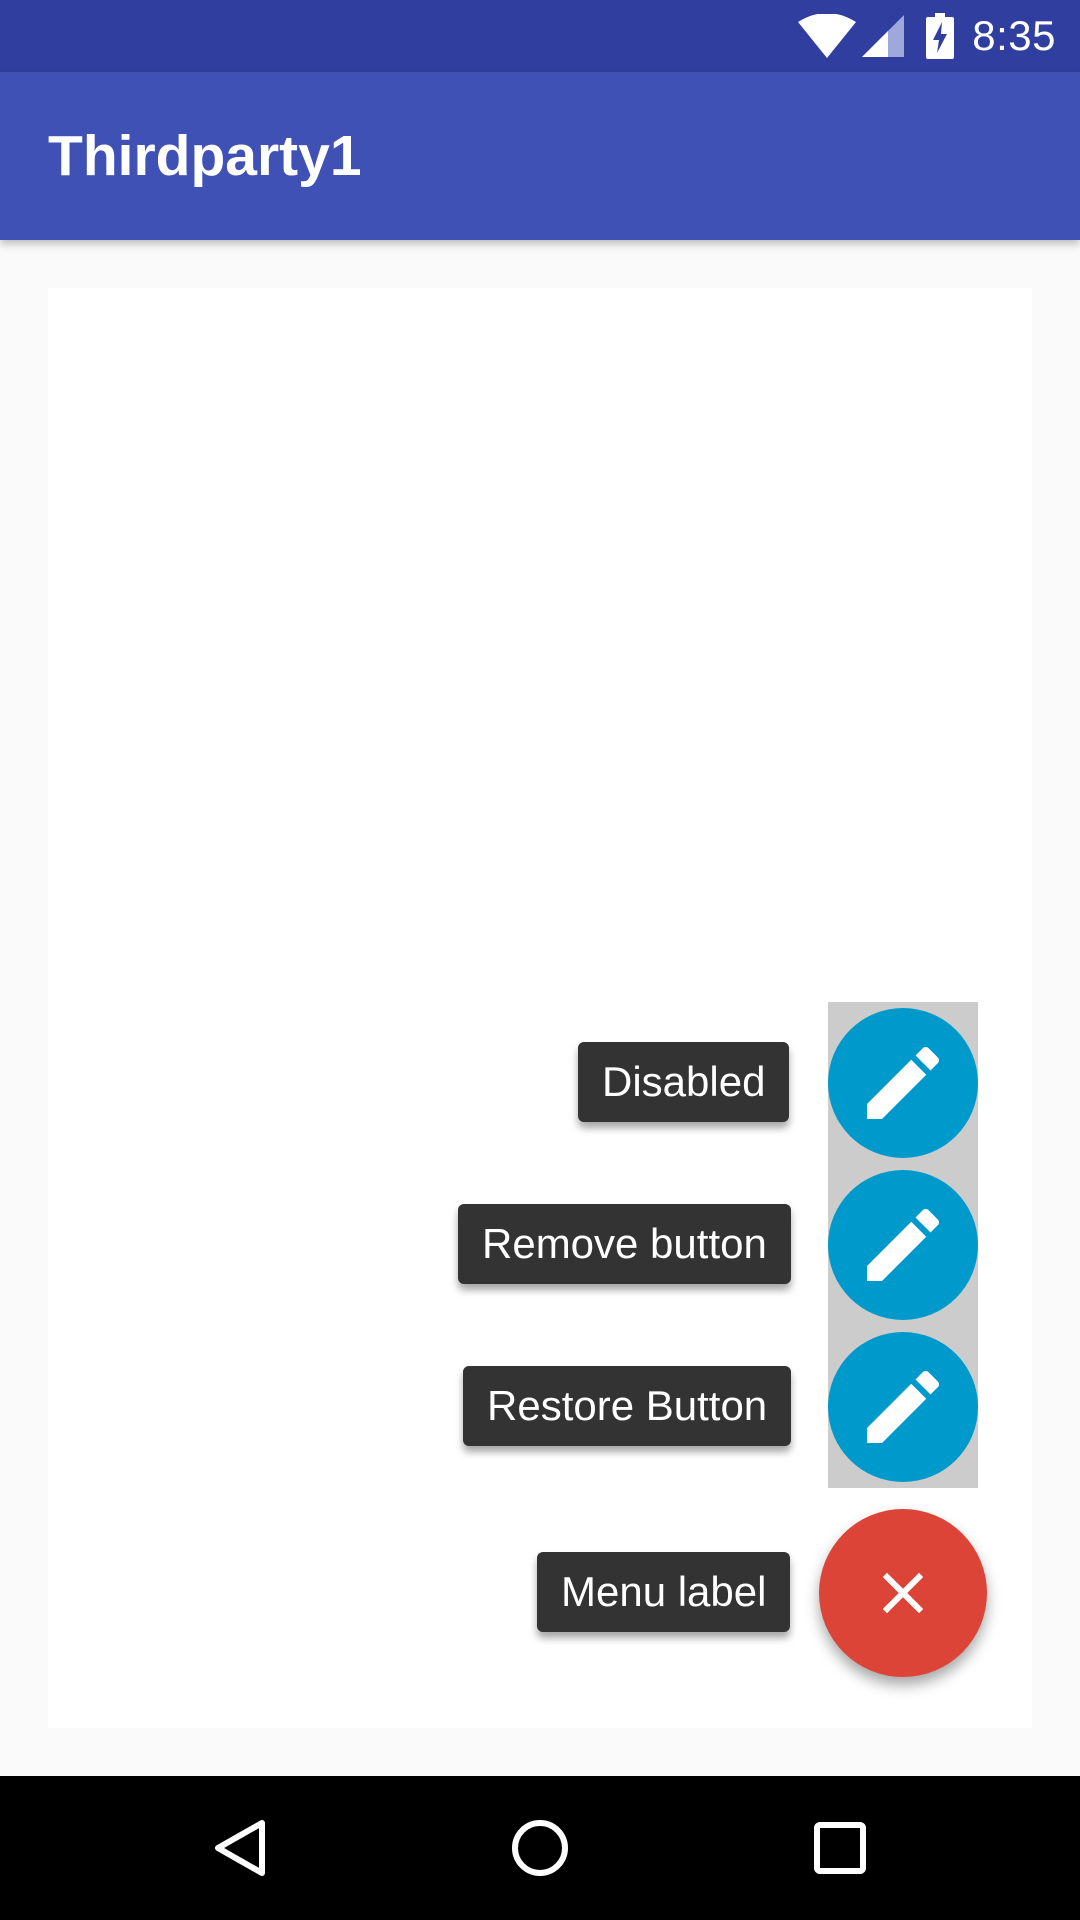 The height and width of the screenshot is (1920, 1080). I want to click on fab-label-disabled: Disabled, so click(684, 1082).